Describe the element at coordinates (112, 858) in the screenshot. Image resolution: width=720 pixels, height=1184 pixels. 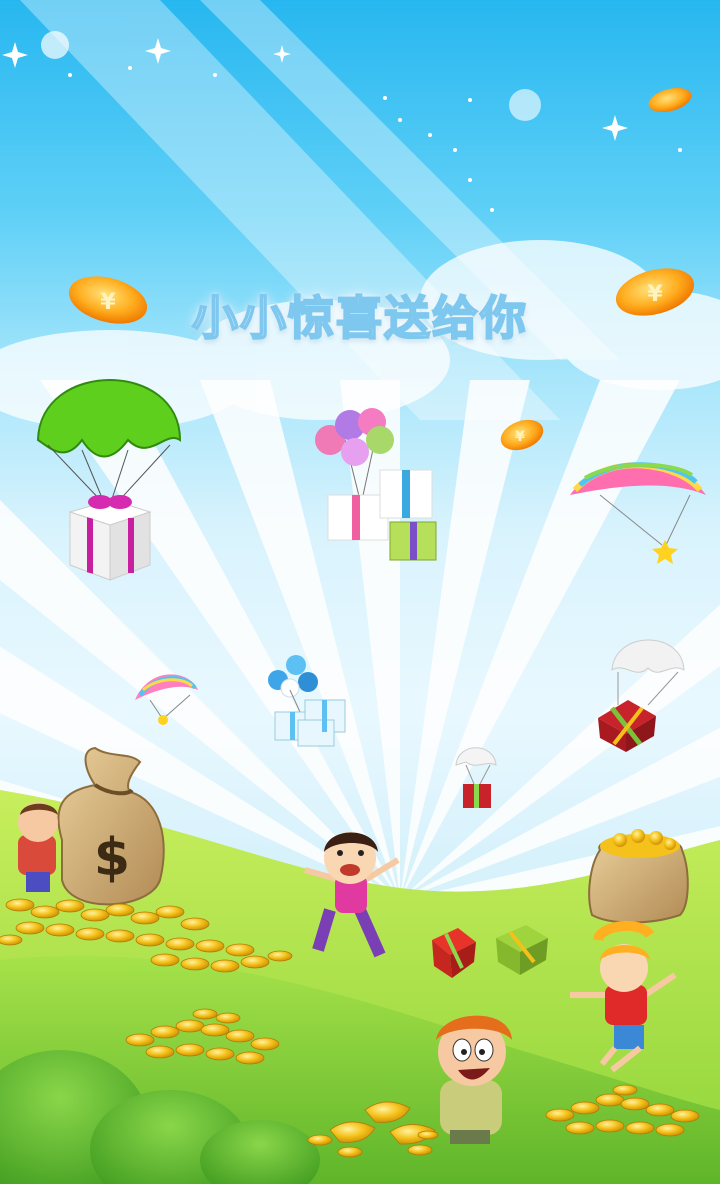
I see `dollar-sign-label: $` at that location.